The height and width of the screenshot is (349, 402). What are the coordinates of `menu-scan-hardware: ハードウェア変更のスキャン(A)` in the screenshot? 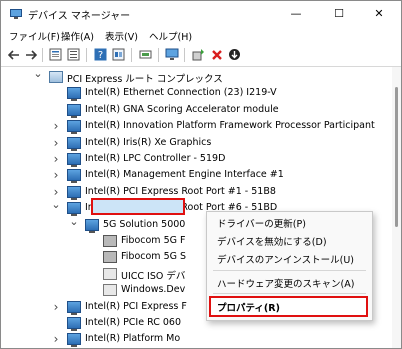 It's located at (285, 283).